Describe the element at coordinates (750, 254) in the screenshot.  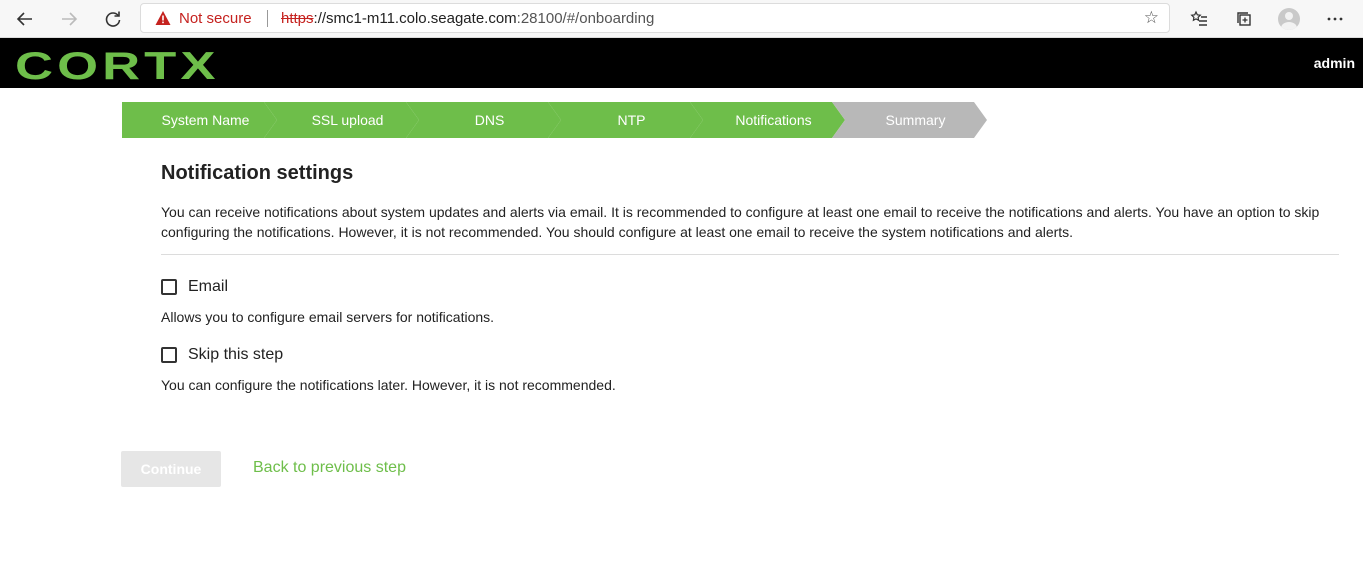
I see `divider` at that location.